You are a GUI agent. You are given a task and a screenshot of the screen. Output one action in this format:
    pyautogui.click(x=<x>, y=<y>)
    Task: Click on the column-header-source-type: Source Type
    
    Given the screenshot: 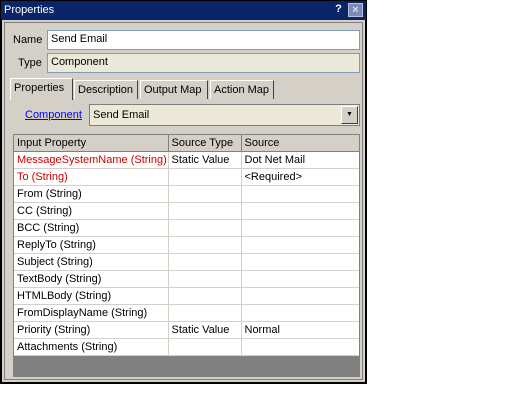 What is the action you would take?
    pyautogui.click(x=205, y=143)
    